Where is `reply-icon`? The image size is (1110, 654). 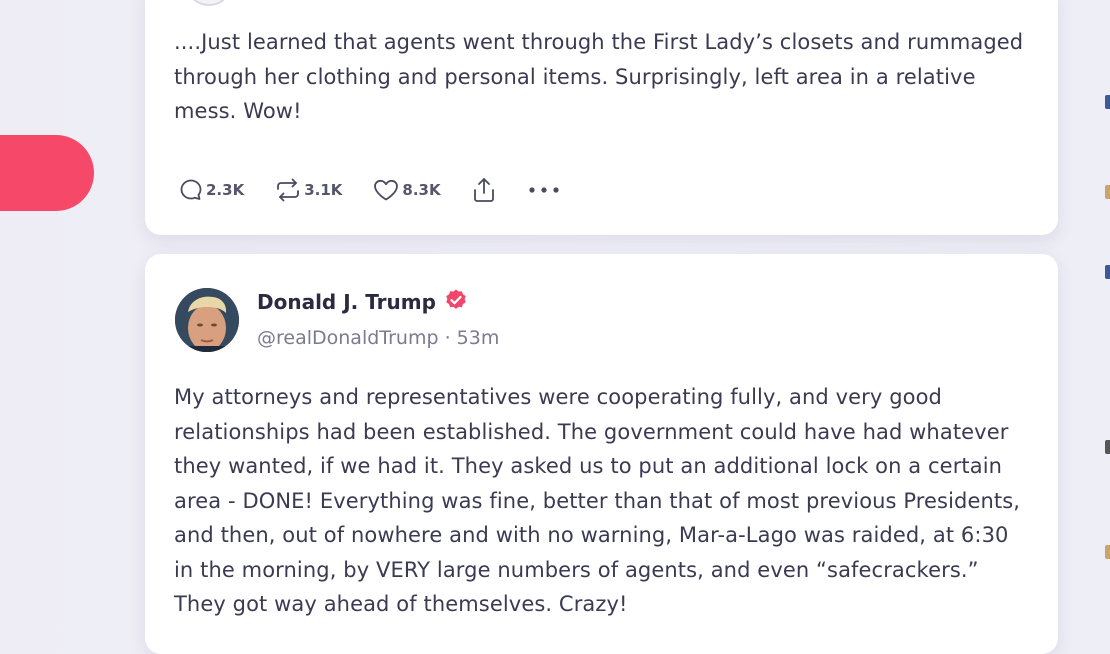 reply-icon is located at coordinates (191, 190).